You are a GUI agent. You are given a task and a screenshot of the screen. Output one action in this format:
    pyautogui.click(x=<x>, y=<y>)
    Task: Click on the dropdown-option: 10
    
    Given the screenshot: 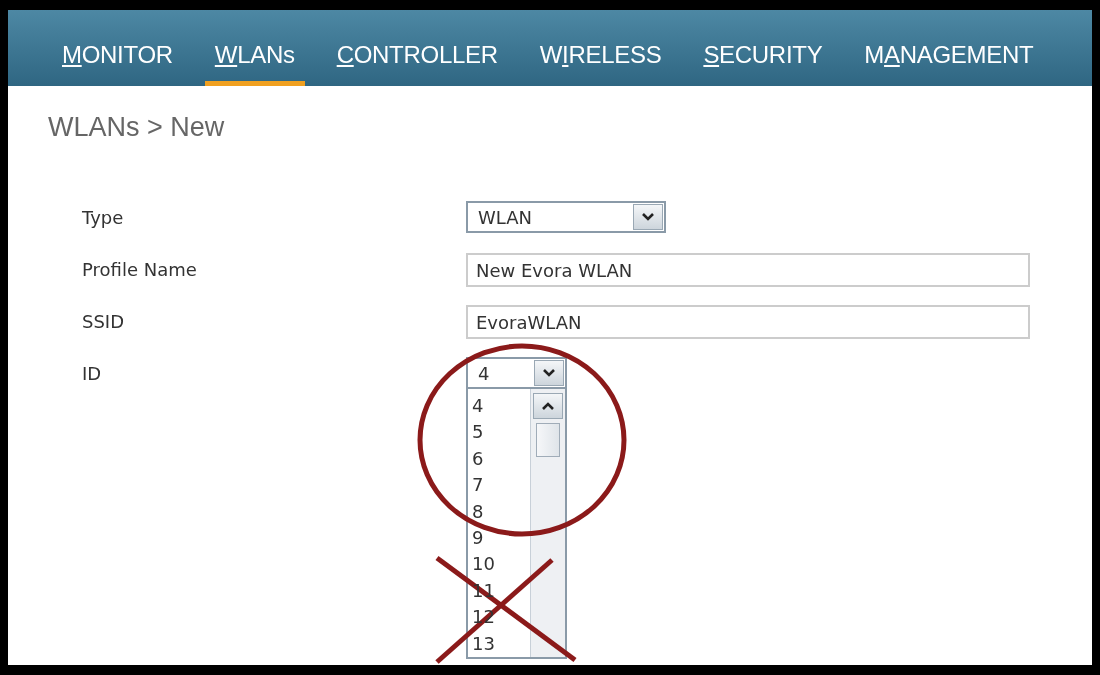 What is the action you would take?
    pyautogui.click(x=483, y=564)
    